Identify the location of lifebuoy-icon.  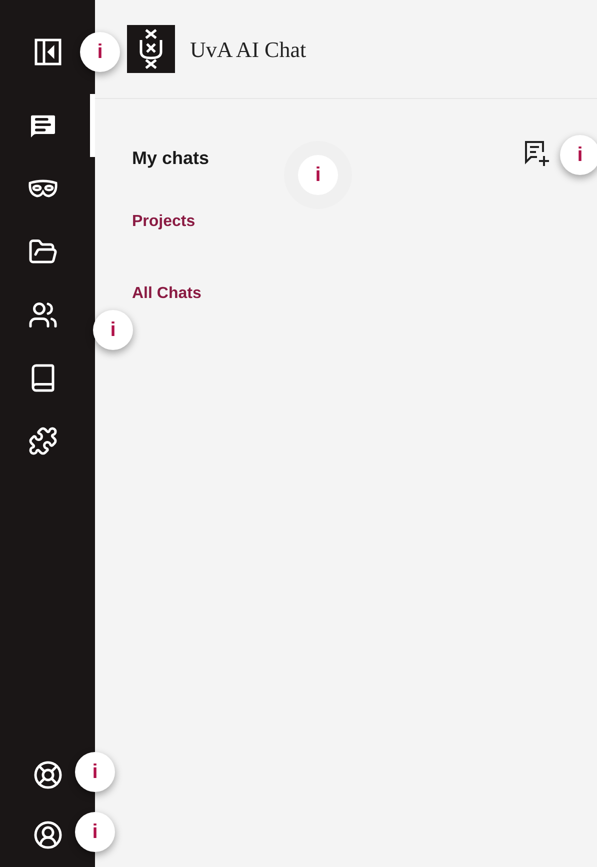
(47, 775).